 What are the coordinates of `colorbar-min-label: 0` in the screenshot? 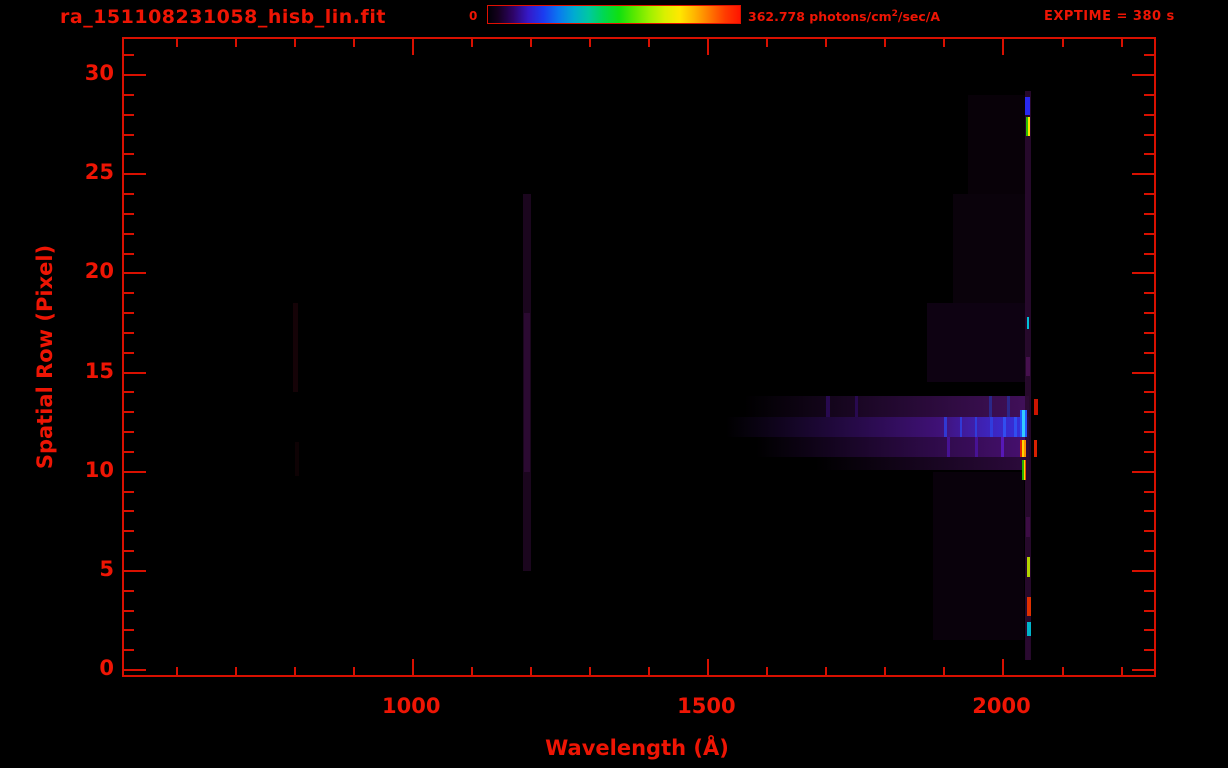 It's located at (473, 16).